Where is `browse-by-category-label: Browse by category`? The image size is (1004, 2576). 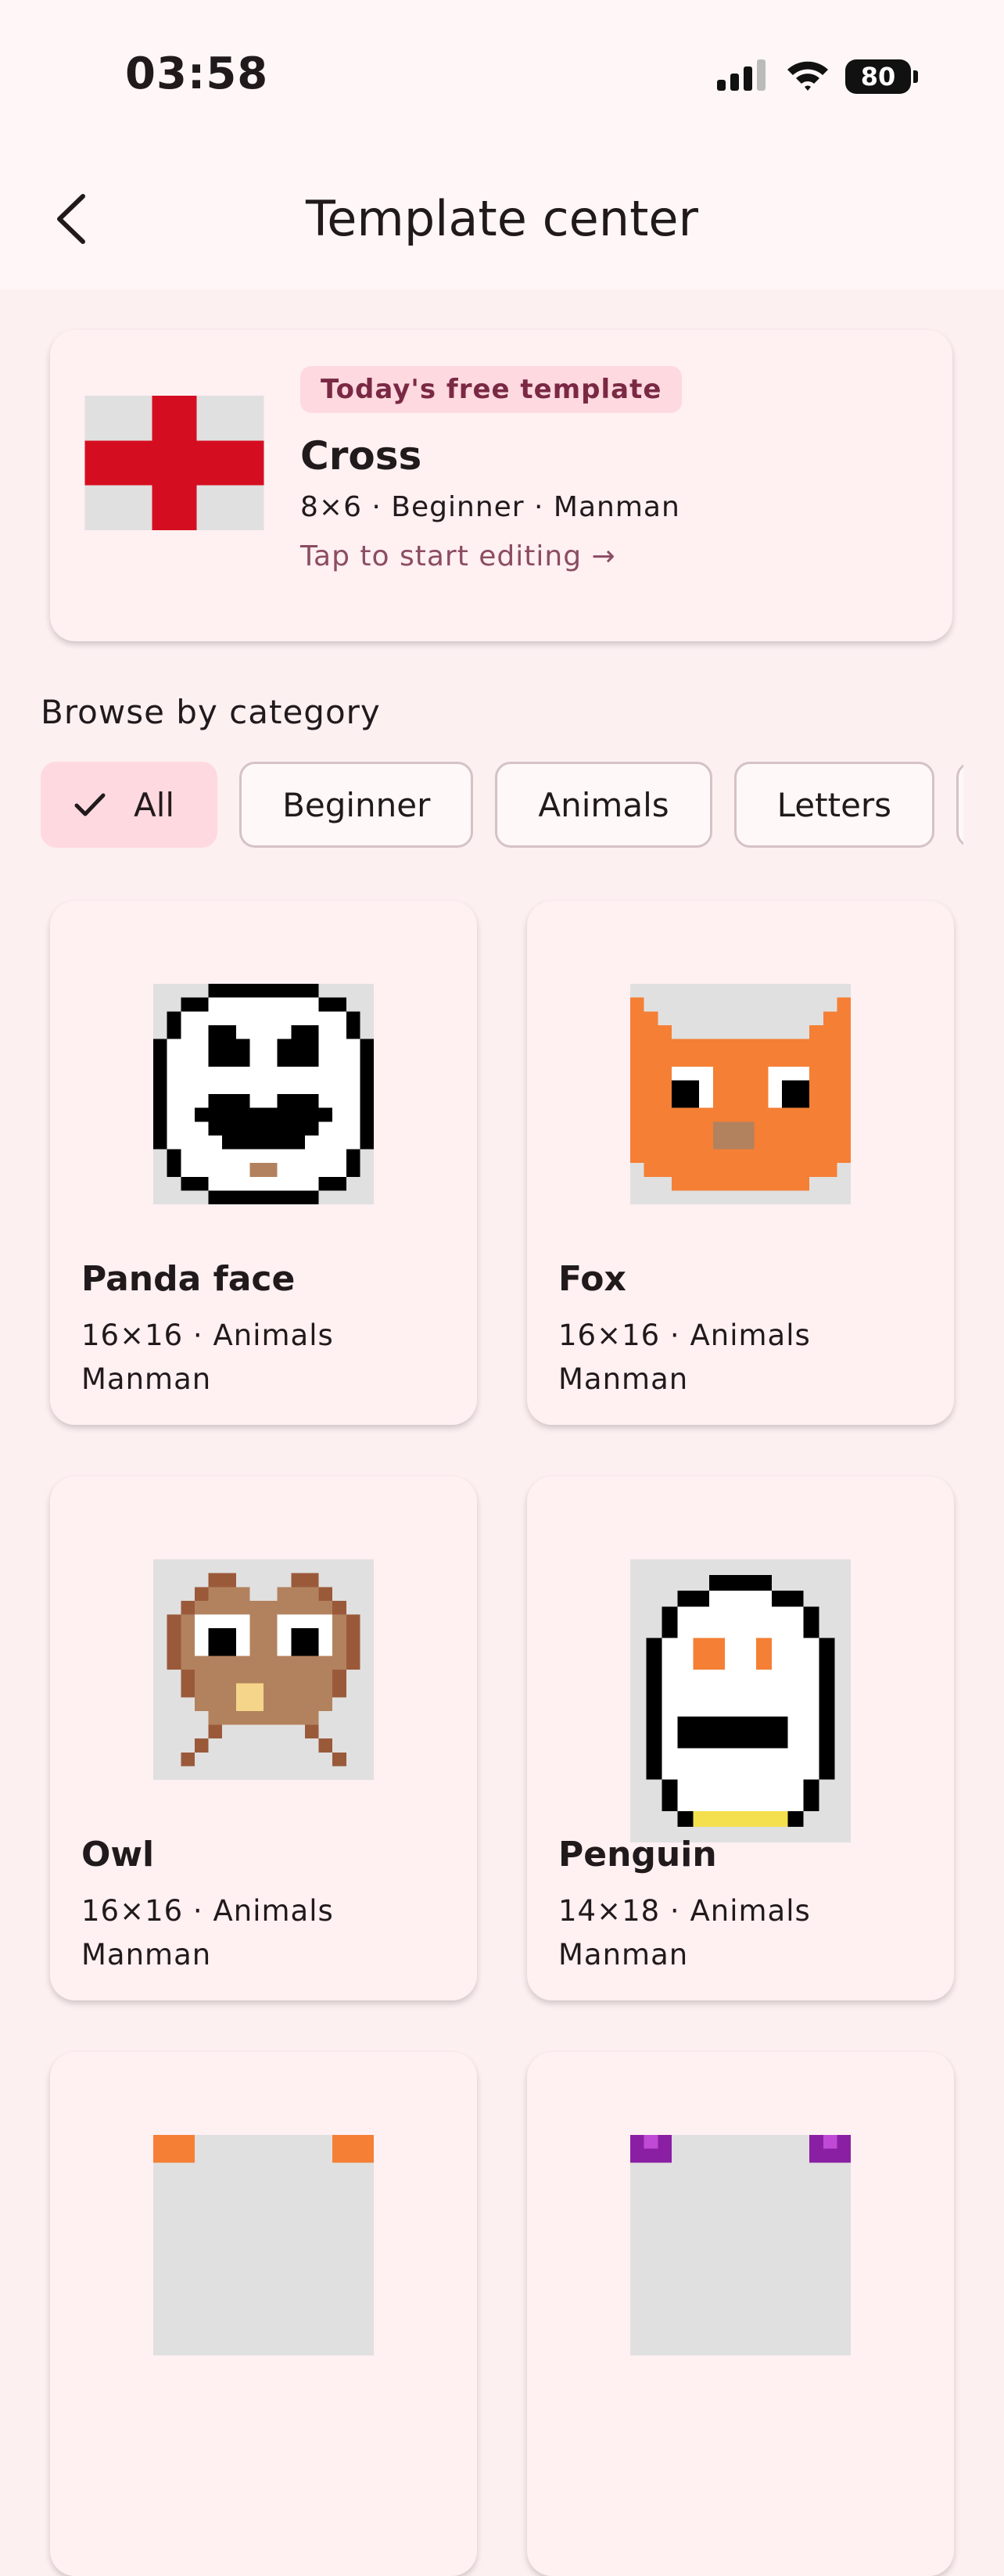 browse-by-category-label: Browse by category is located at coordinates (211, 712).